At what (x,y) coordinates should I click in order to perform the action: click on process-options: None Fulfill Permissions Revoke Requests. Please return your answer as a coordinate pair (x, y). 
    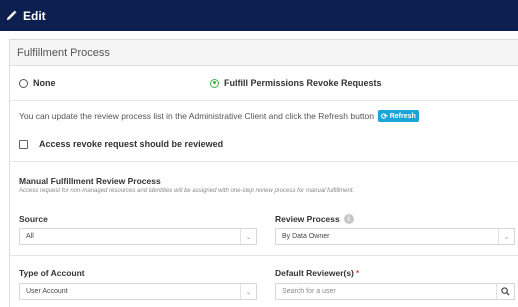
    Looking at the image, I should click on (264, 83).